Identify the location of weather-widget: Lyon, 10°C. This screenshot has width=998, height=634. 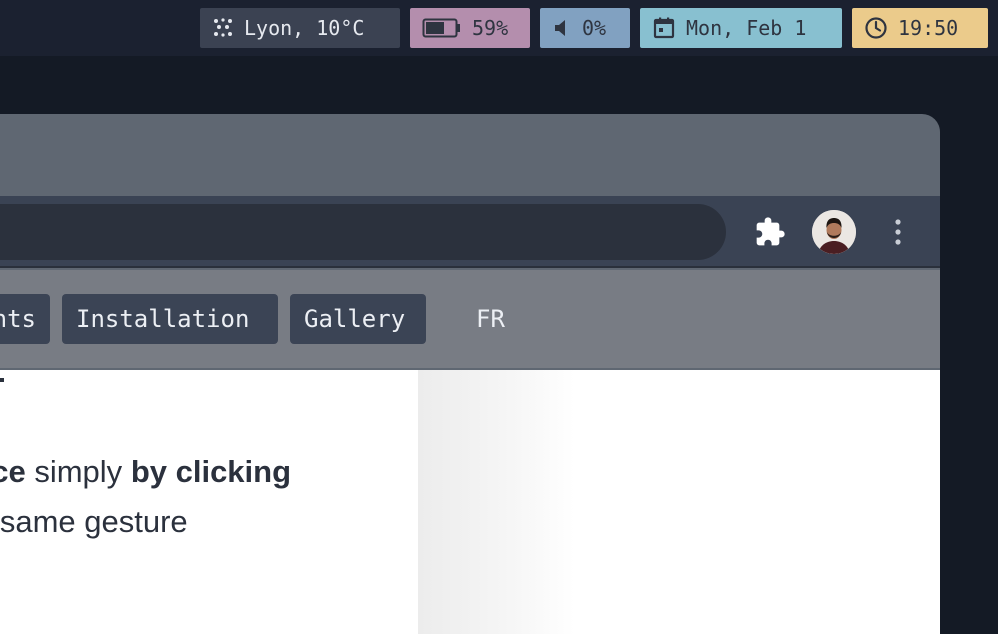
(300, 28).